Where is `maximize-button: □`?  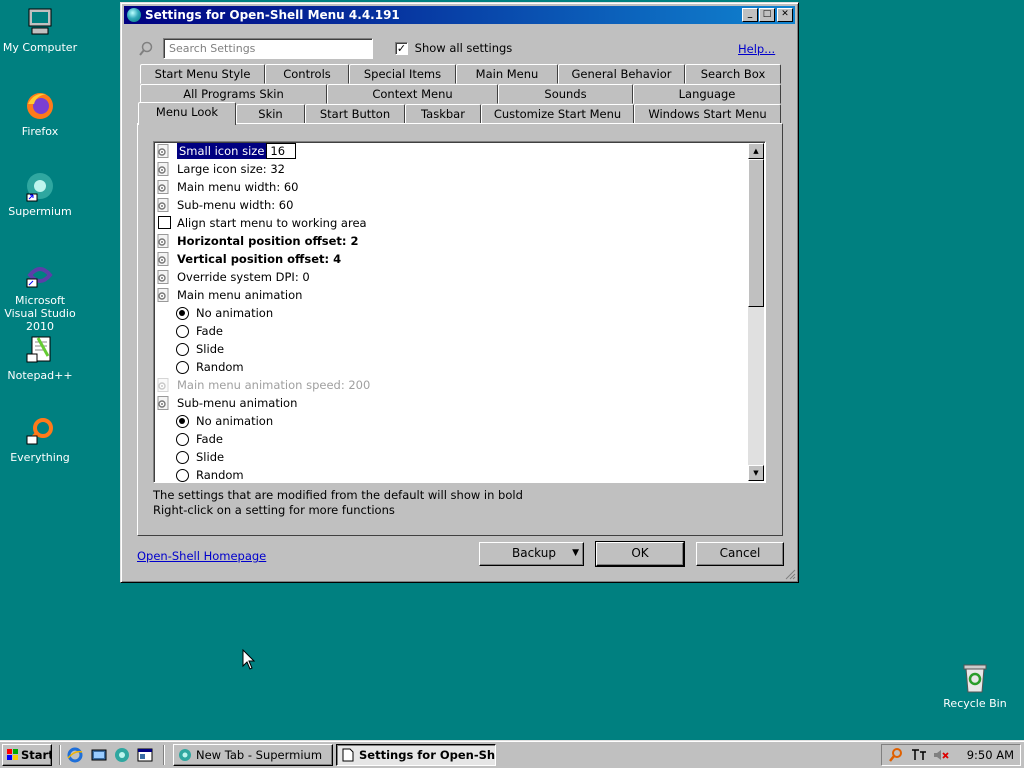
maximize-button: □ is located at coordinates (767, 15).